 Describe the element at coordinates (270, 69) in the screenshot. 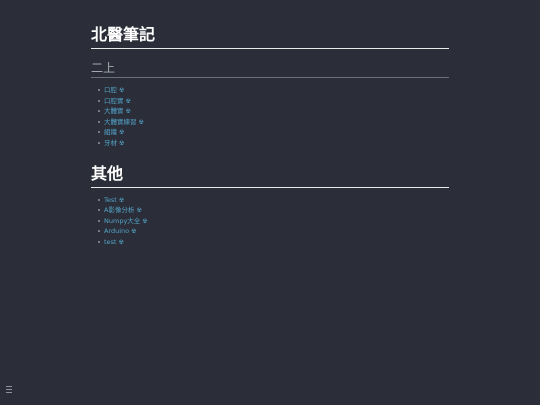

I see `section-heading-second-year: 二上` at that location.